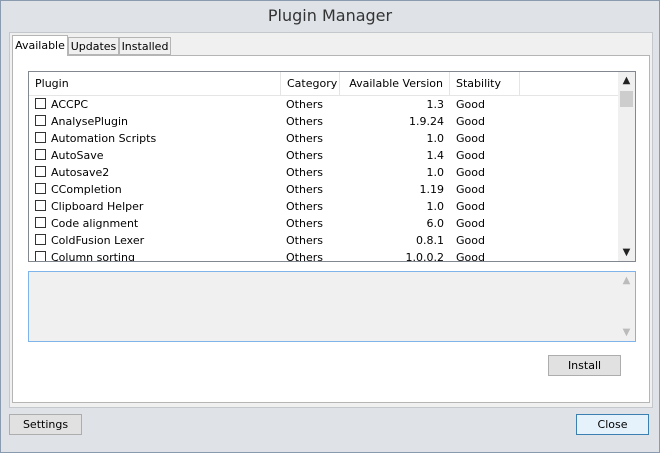  What do you see at coordinates (97, 206) in the screenshot?
I see `plugin-name: Clipboard Helper` at bounding box center [97, 206].